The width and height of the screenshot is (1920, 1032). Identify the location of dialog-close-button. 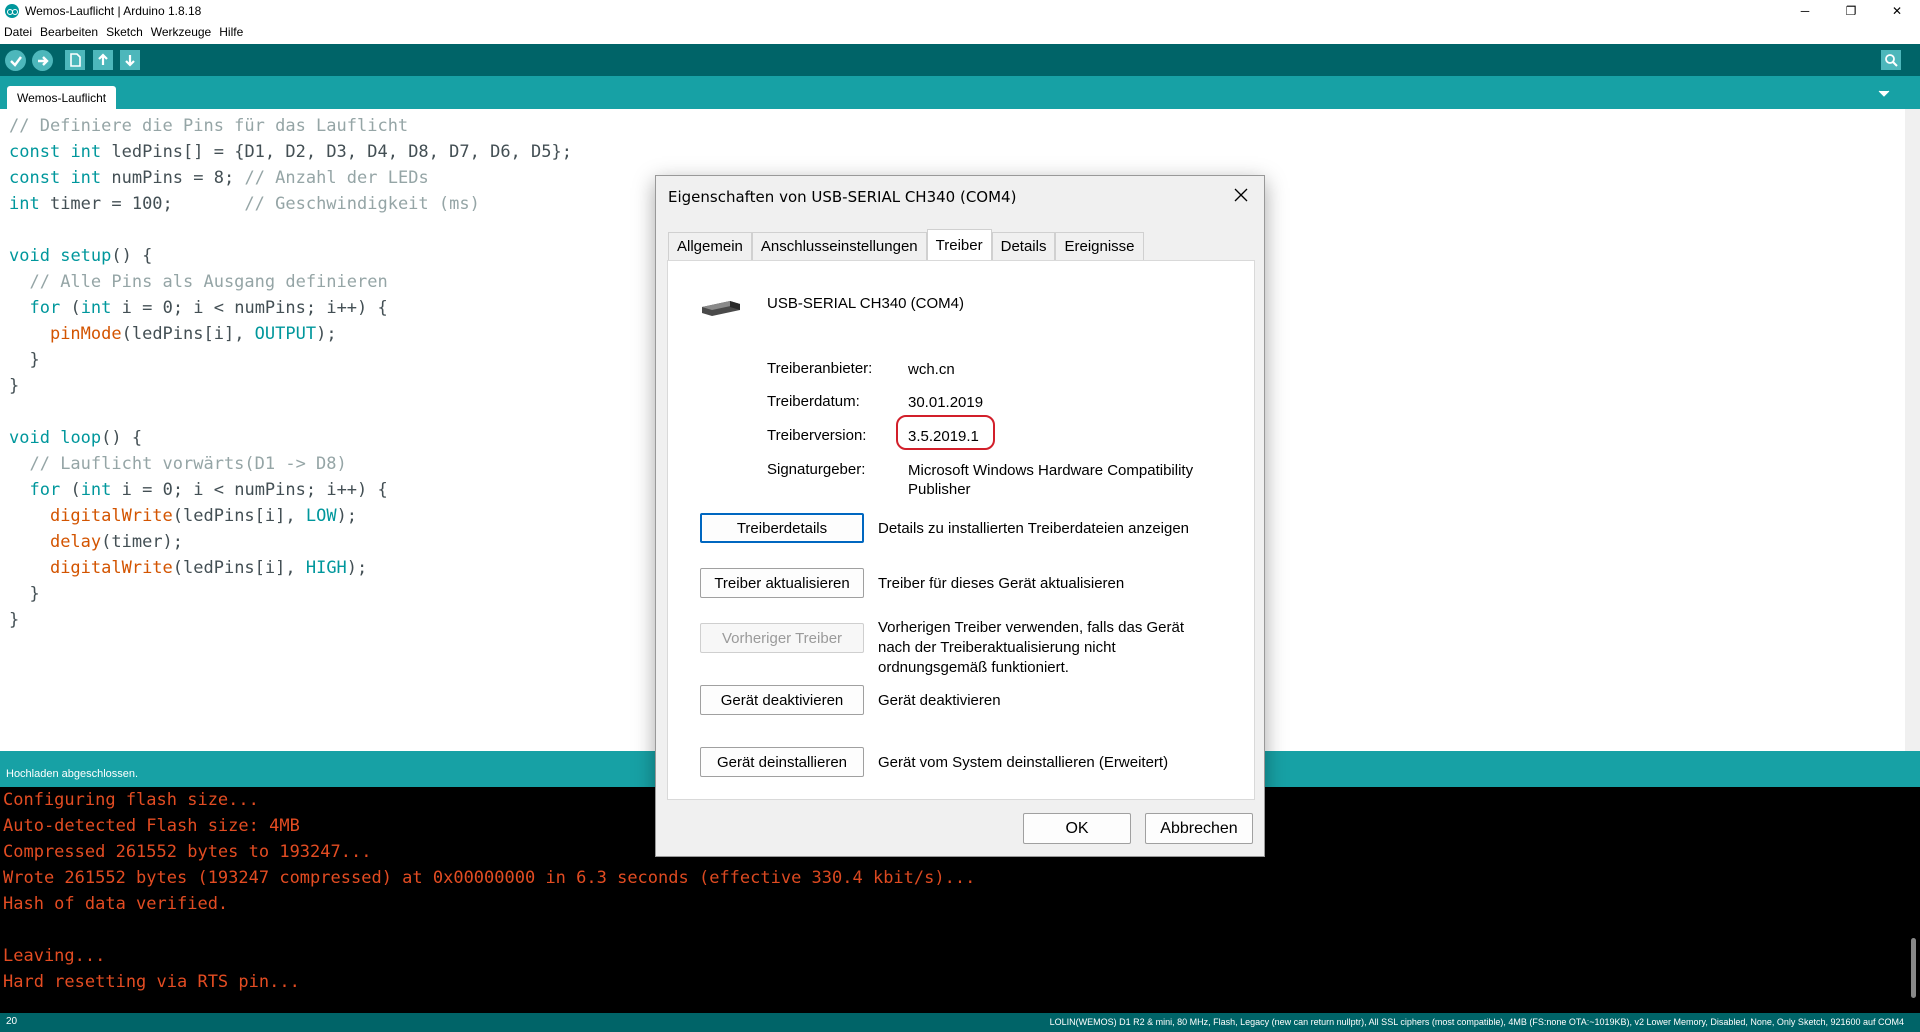
(1241, 195).